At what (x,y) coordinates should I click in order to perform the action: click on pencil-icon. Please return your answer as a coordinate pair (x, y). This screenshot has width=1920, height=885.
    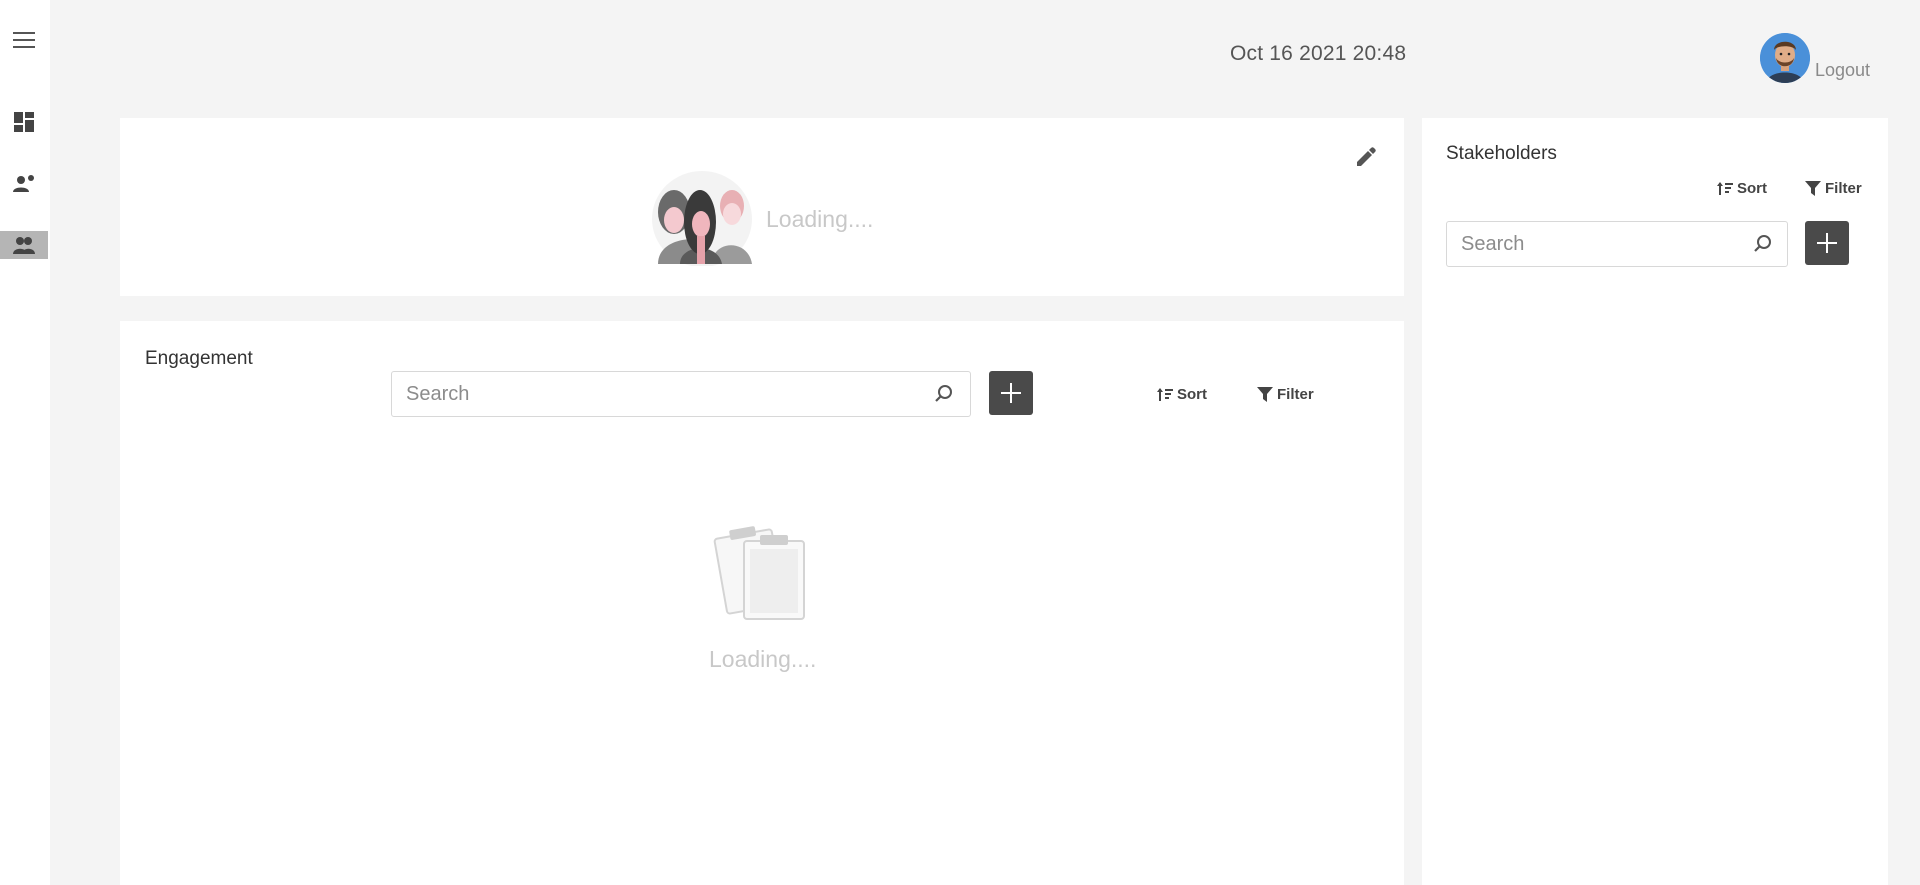
    Looking at the image, I should click on (1366, 156).